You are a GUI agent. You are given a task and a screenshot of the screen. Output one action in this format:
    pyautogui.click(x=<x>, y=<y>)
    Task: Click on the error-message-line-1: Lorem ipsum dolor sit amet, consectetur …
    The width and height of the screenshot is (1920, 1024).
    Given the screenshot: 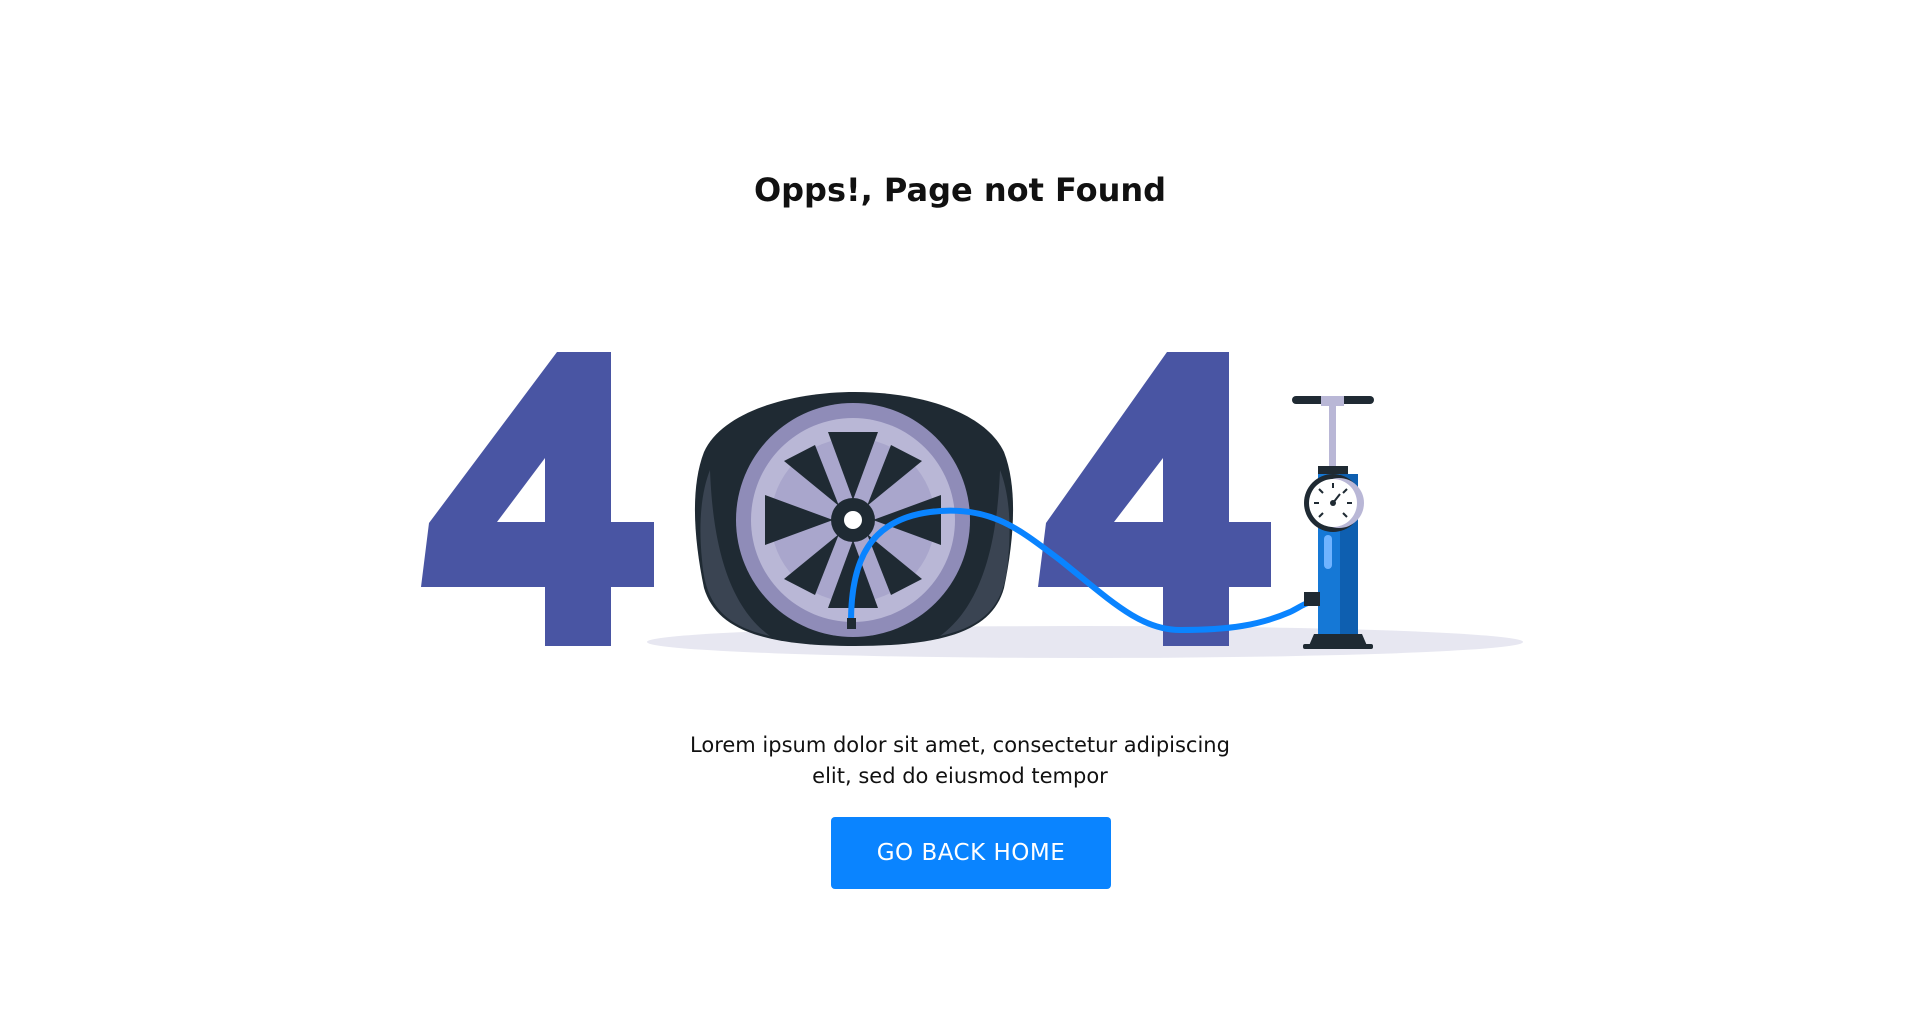 What is the action you would take?
    pyautogui.click(x=960, y=745)
    